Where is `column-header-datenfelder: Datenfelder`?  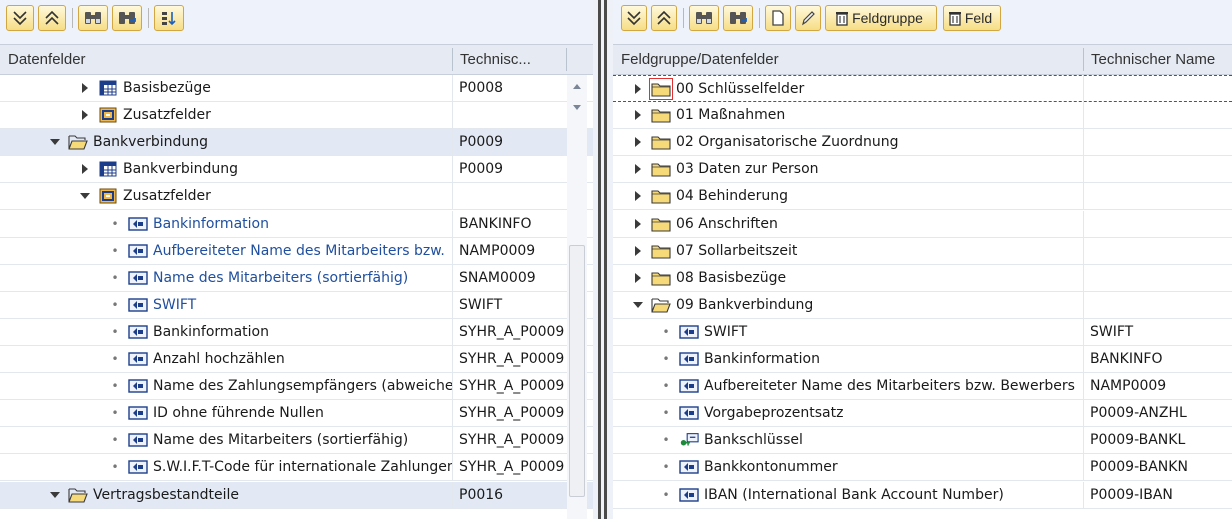
column-header-datenfelder: Datenfelder is located at coordinates (226, 59).